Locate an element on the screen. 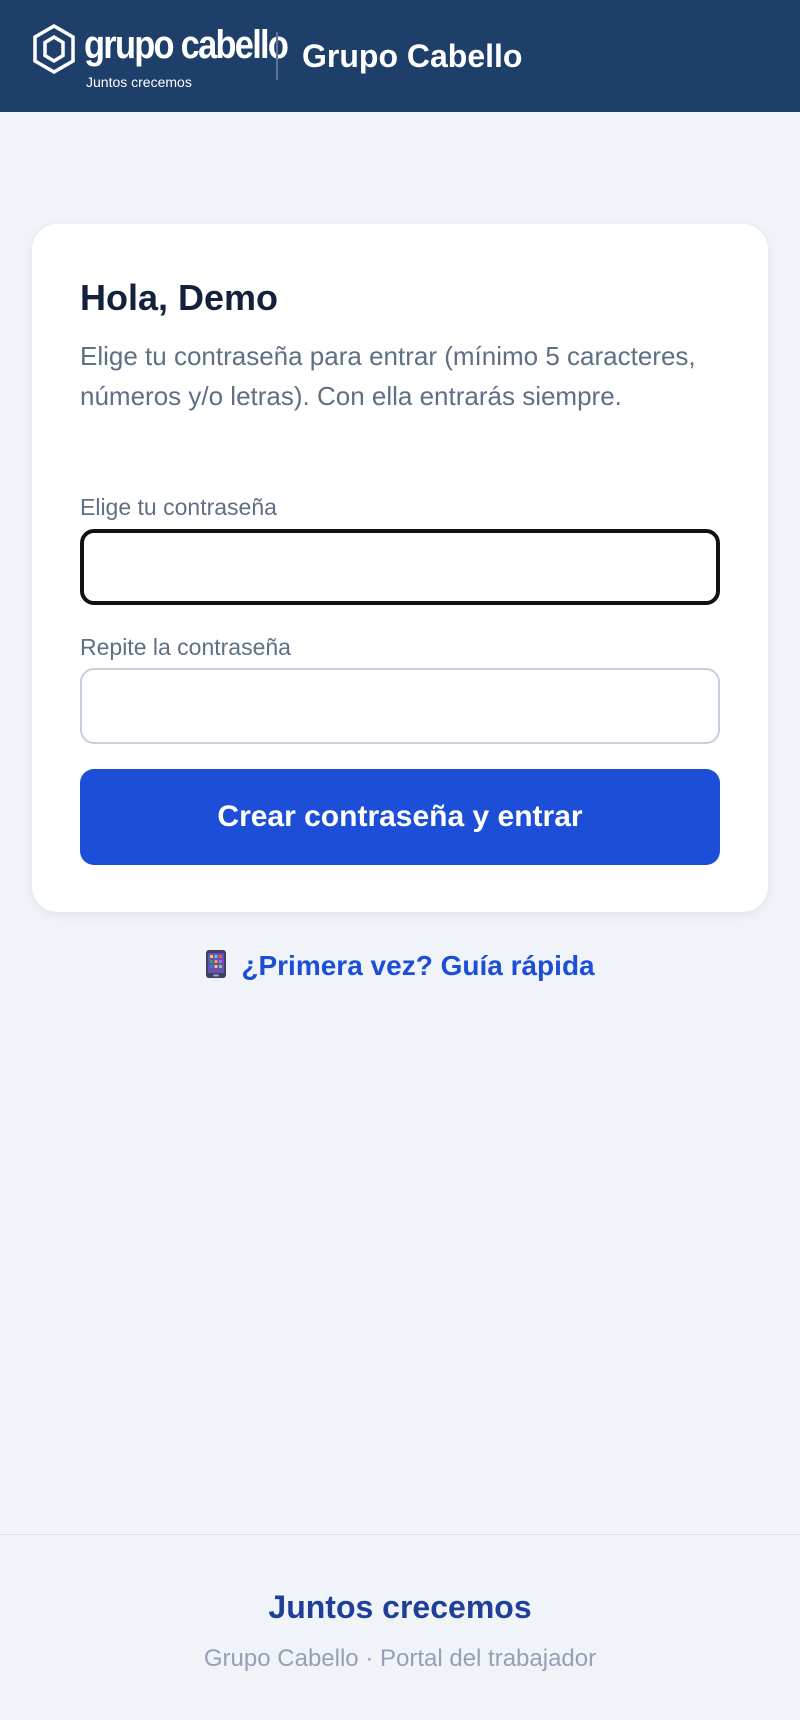 The width and height of the screenshot is (800, 1720). greeting-heading: Hola, Demo is located at coordinates (179, 297).